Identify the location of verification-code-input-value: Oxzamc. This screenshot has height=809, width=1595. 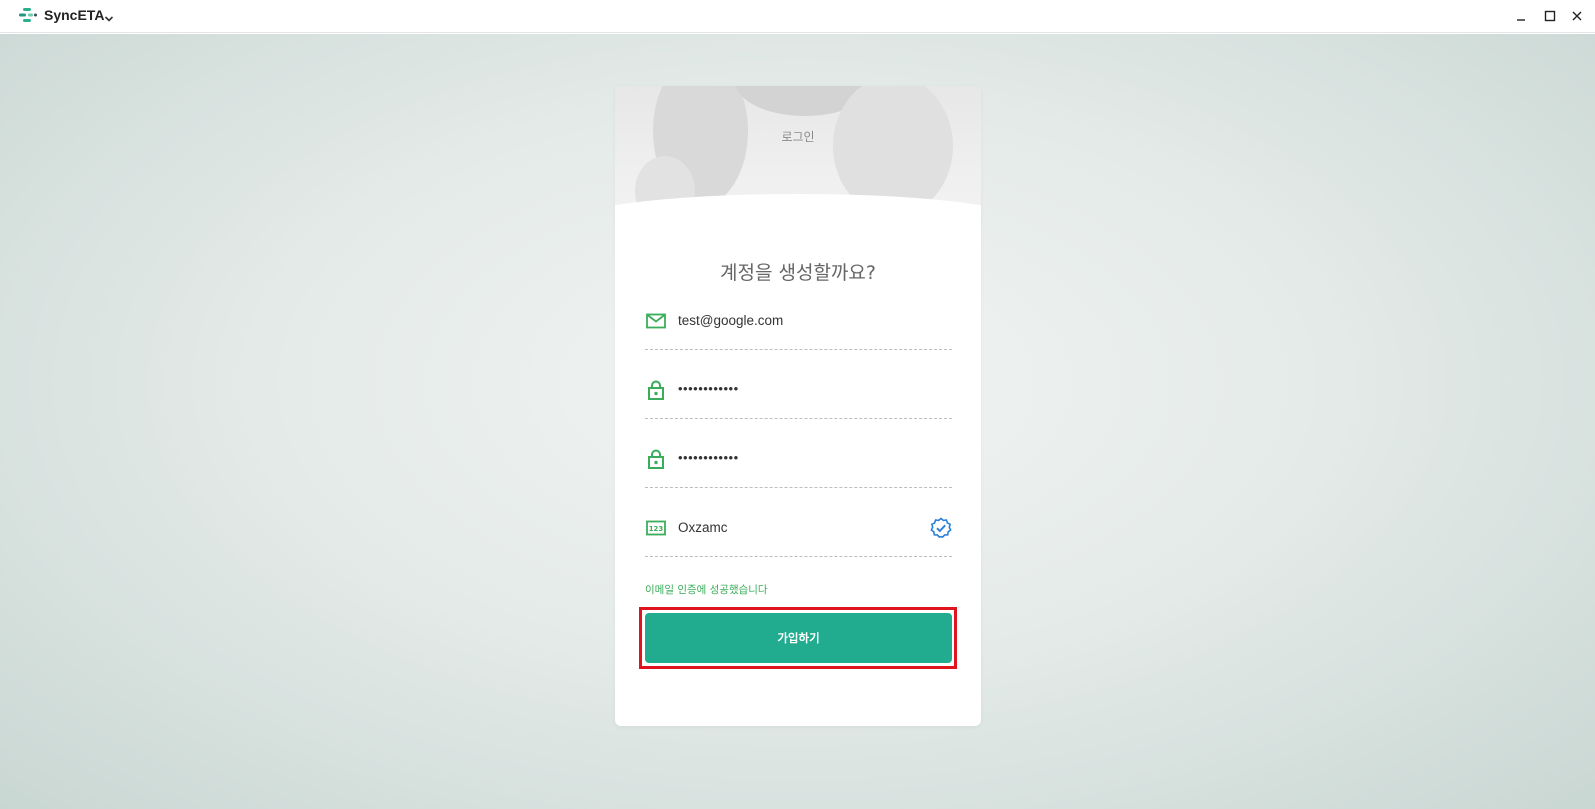
(703, 528).